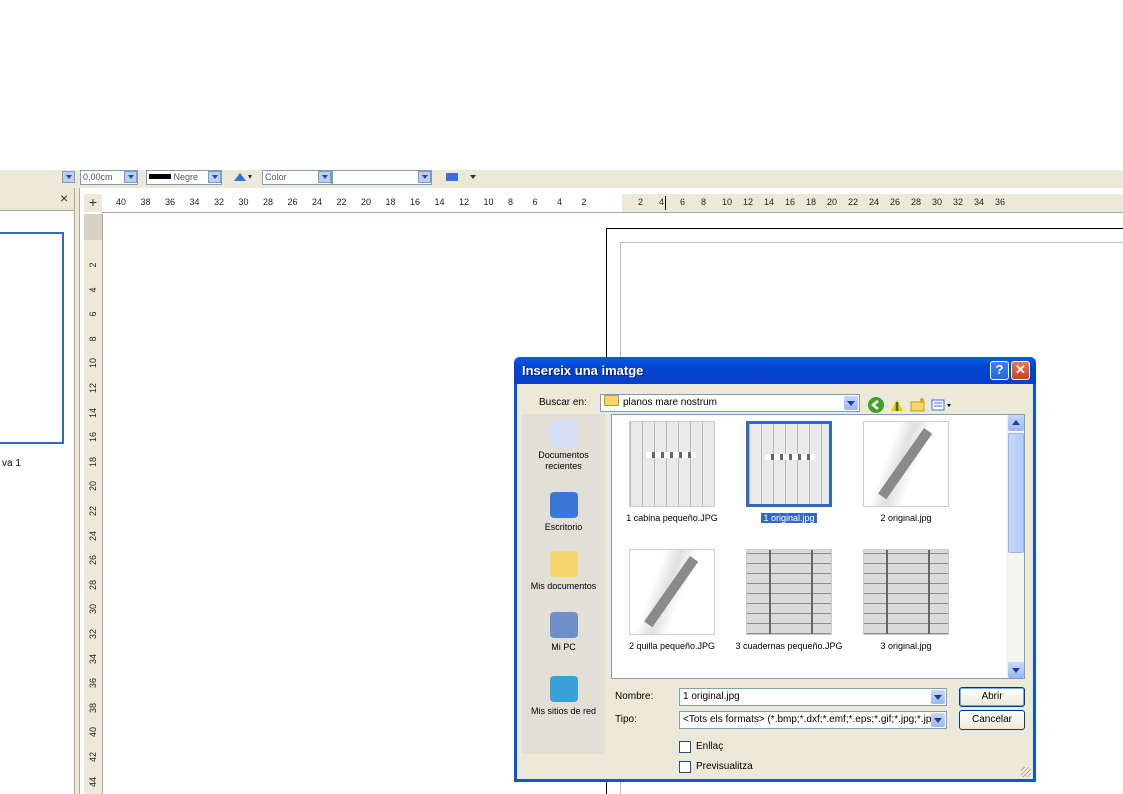  What do you see at coordinates (563, 711) in the screenshot?
I see `place-label: Mis sitios de red` at bounding box center [563, 711].